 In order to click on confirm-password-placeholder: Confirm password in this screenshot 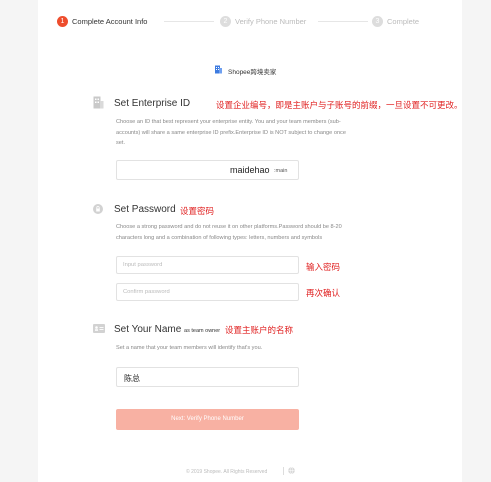, I will do `click(146, 292)`.